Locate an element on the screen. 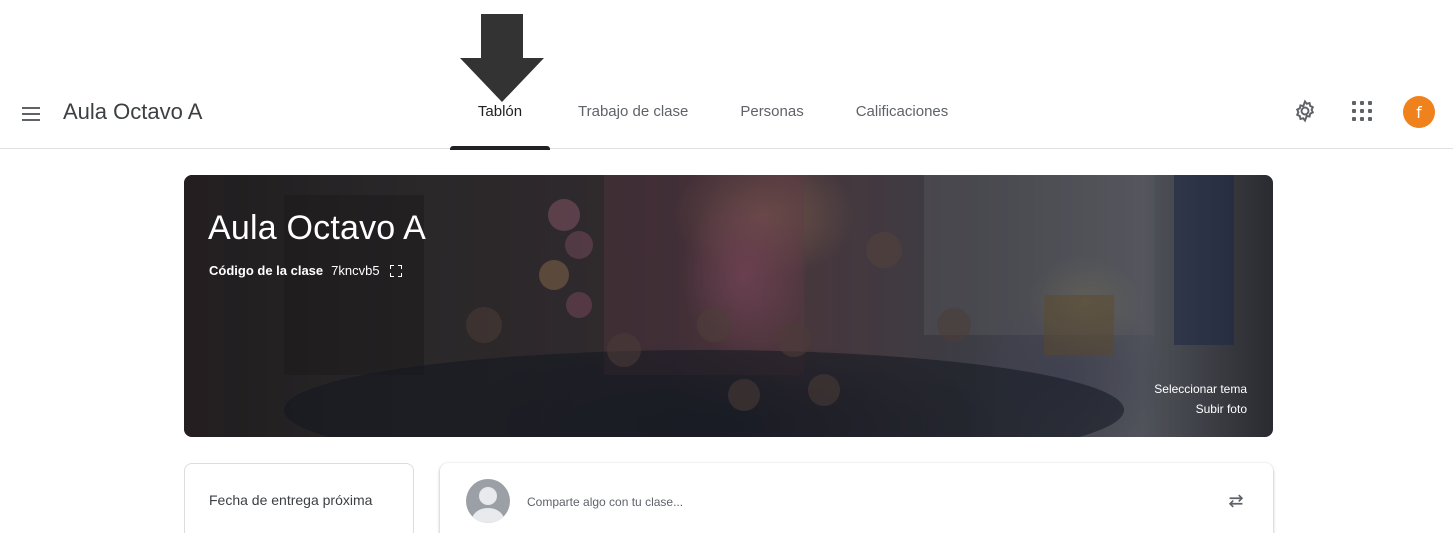  tab-stream: Tablón is located at coordinates (500, 111).